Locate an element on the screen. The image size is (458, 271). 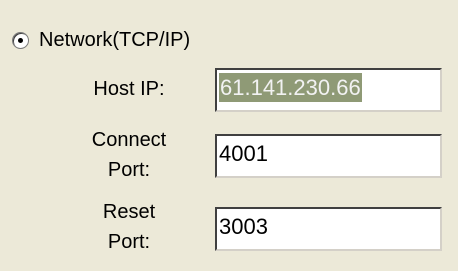
reset-port-input: 3003 is located at coordinates (328, 229).